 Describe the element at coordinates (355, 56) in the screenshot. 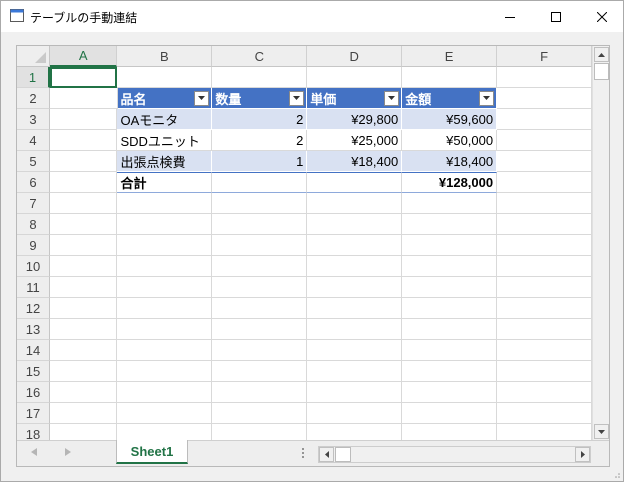

I see `column-header-d: D` at that location.